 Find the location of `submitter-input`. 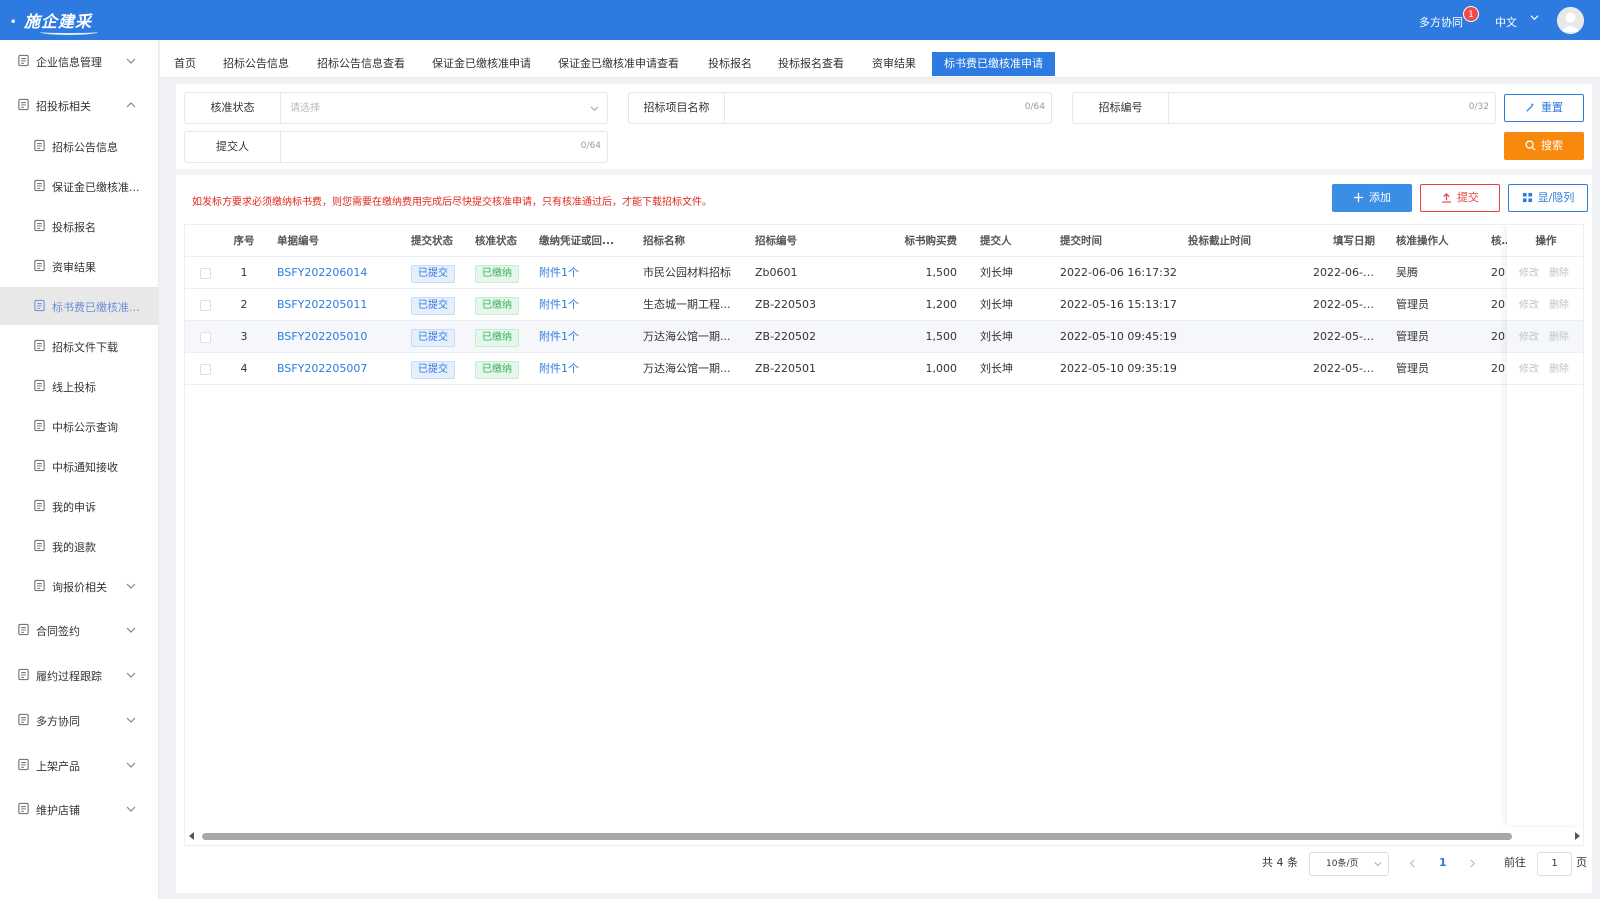

submitter-input is located at coordinates (422, 147).